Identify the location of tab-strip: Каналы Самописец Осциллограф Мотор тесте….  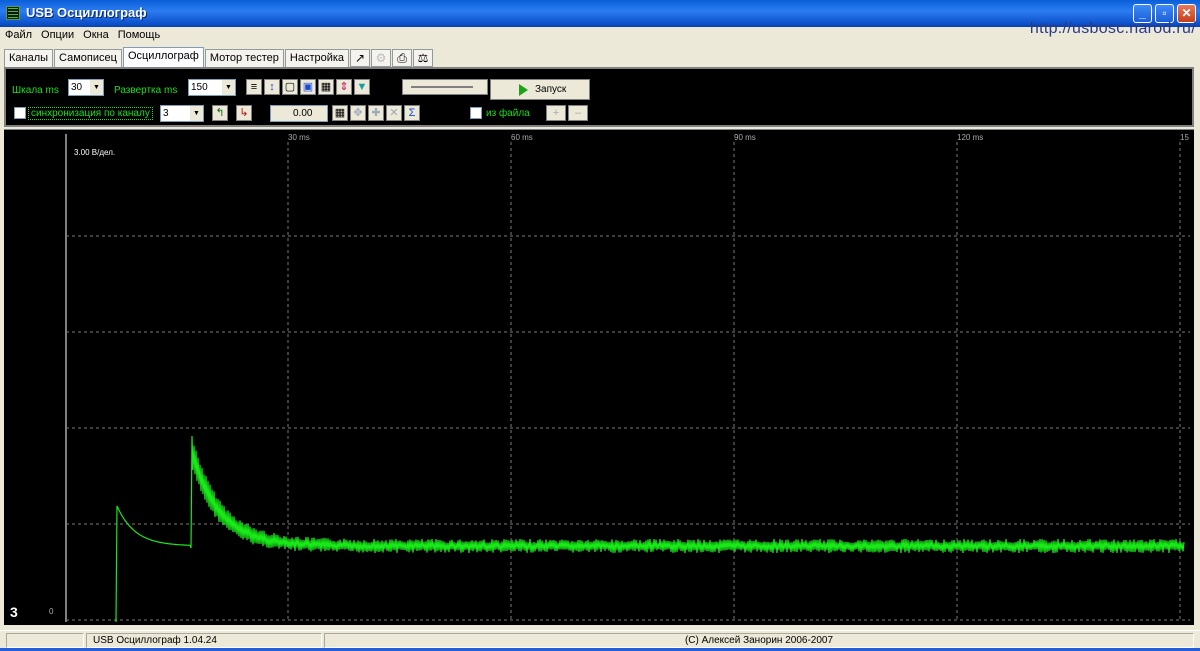
(219, 57).